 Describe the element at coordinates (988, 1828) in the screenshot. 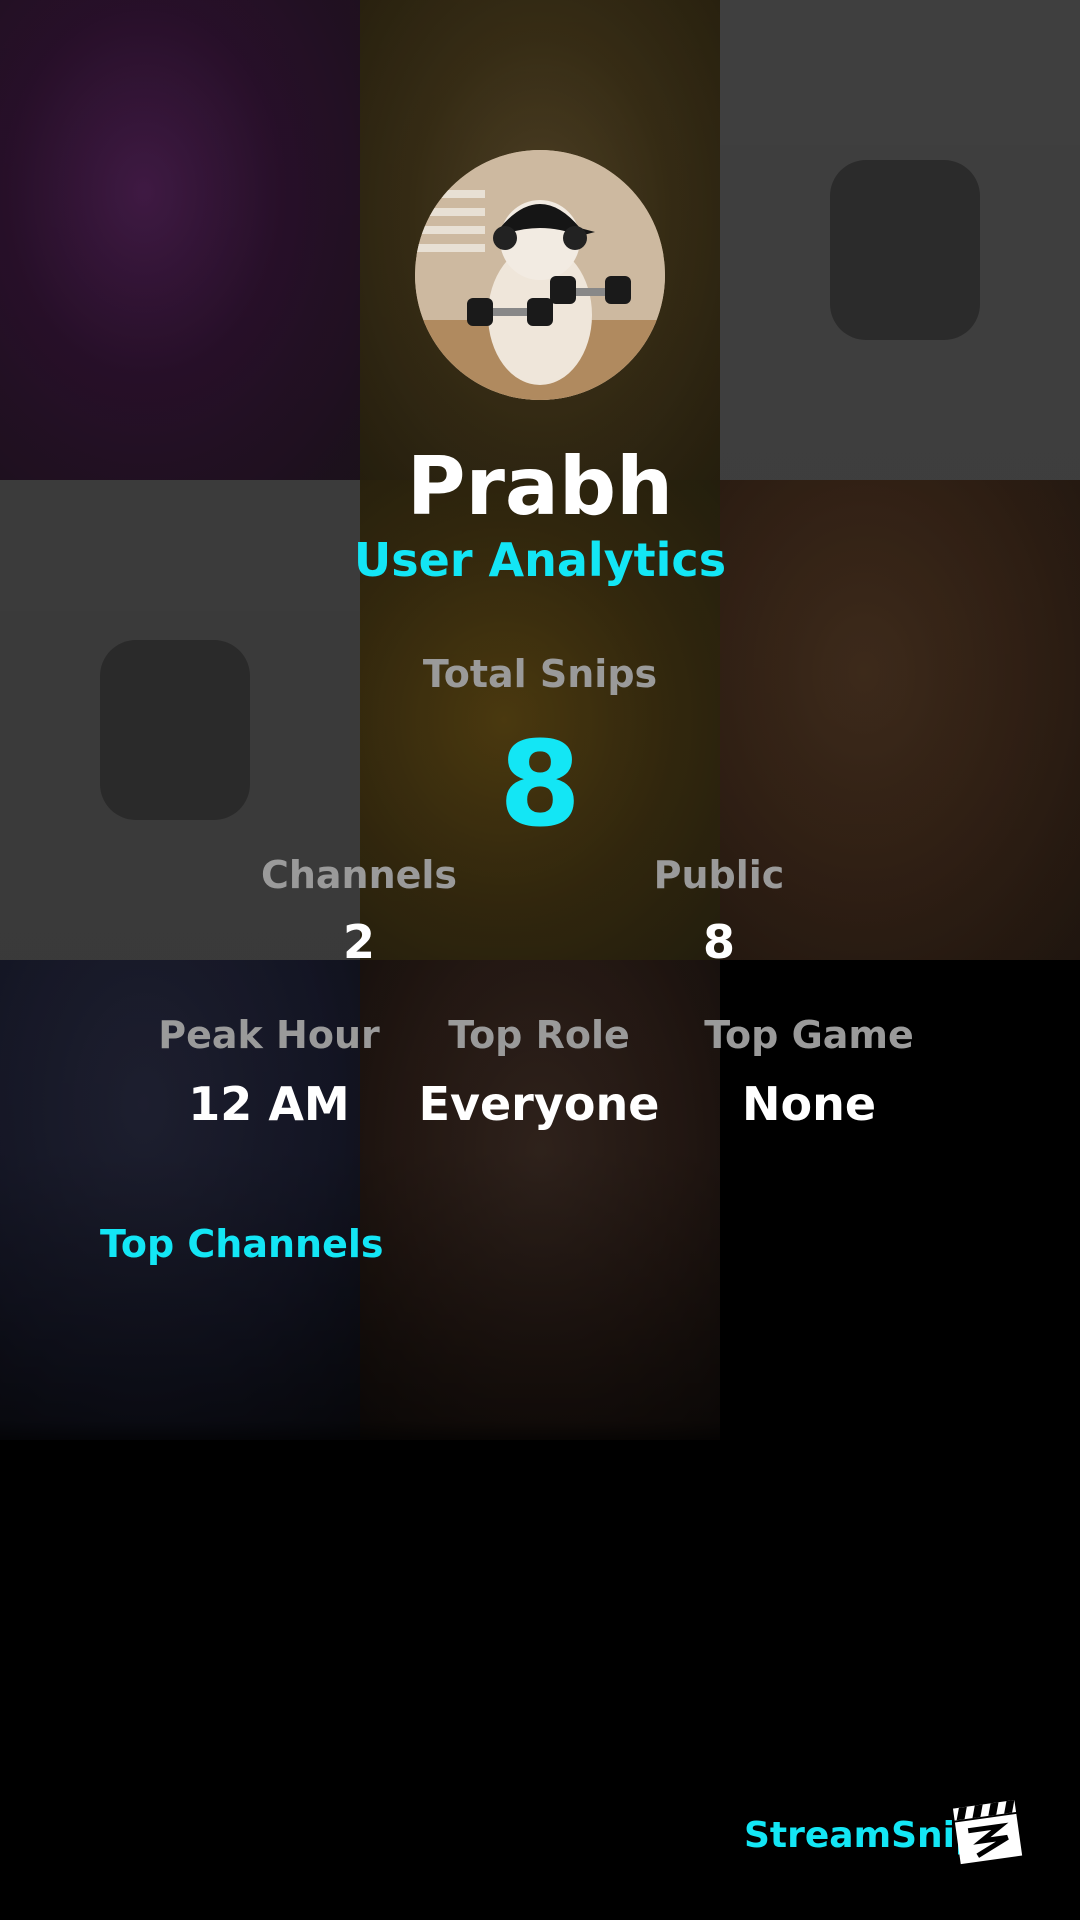

I see `clapperboard-icon` at that location.